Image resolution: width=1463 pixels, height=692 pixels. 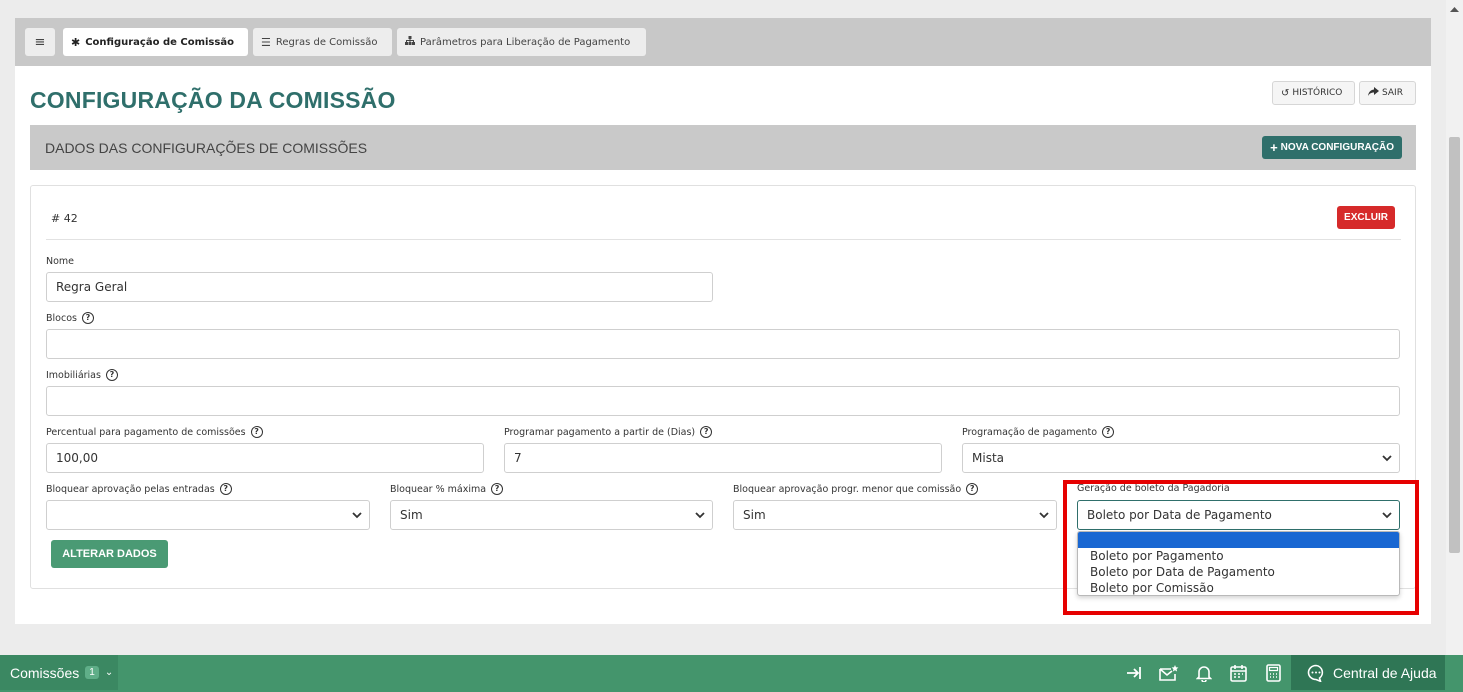 What do you see at coordinates (379, 287) in the screenshot?
I see `nome-input: Regra Geral` at bounding box center [379, 287].